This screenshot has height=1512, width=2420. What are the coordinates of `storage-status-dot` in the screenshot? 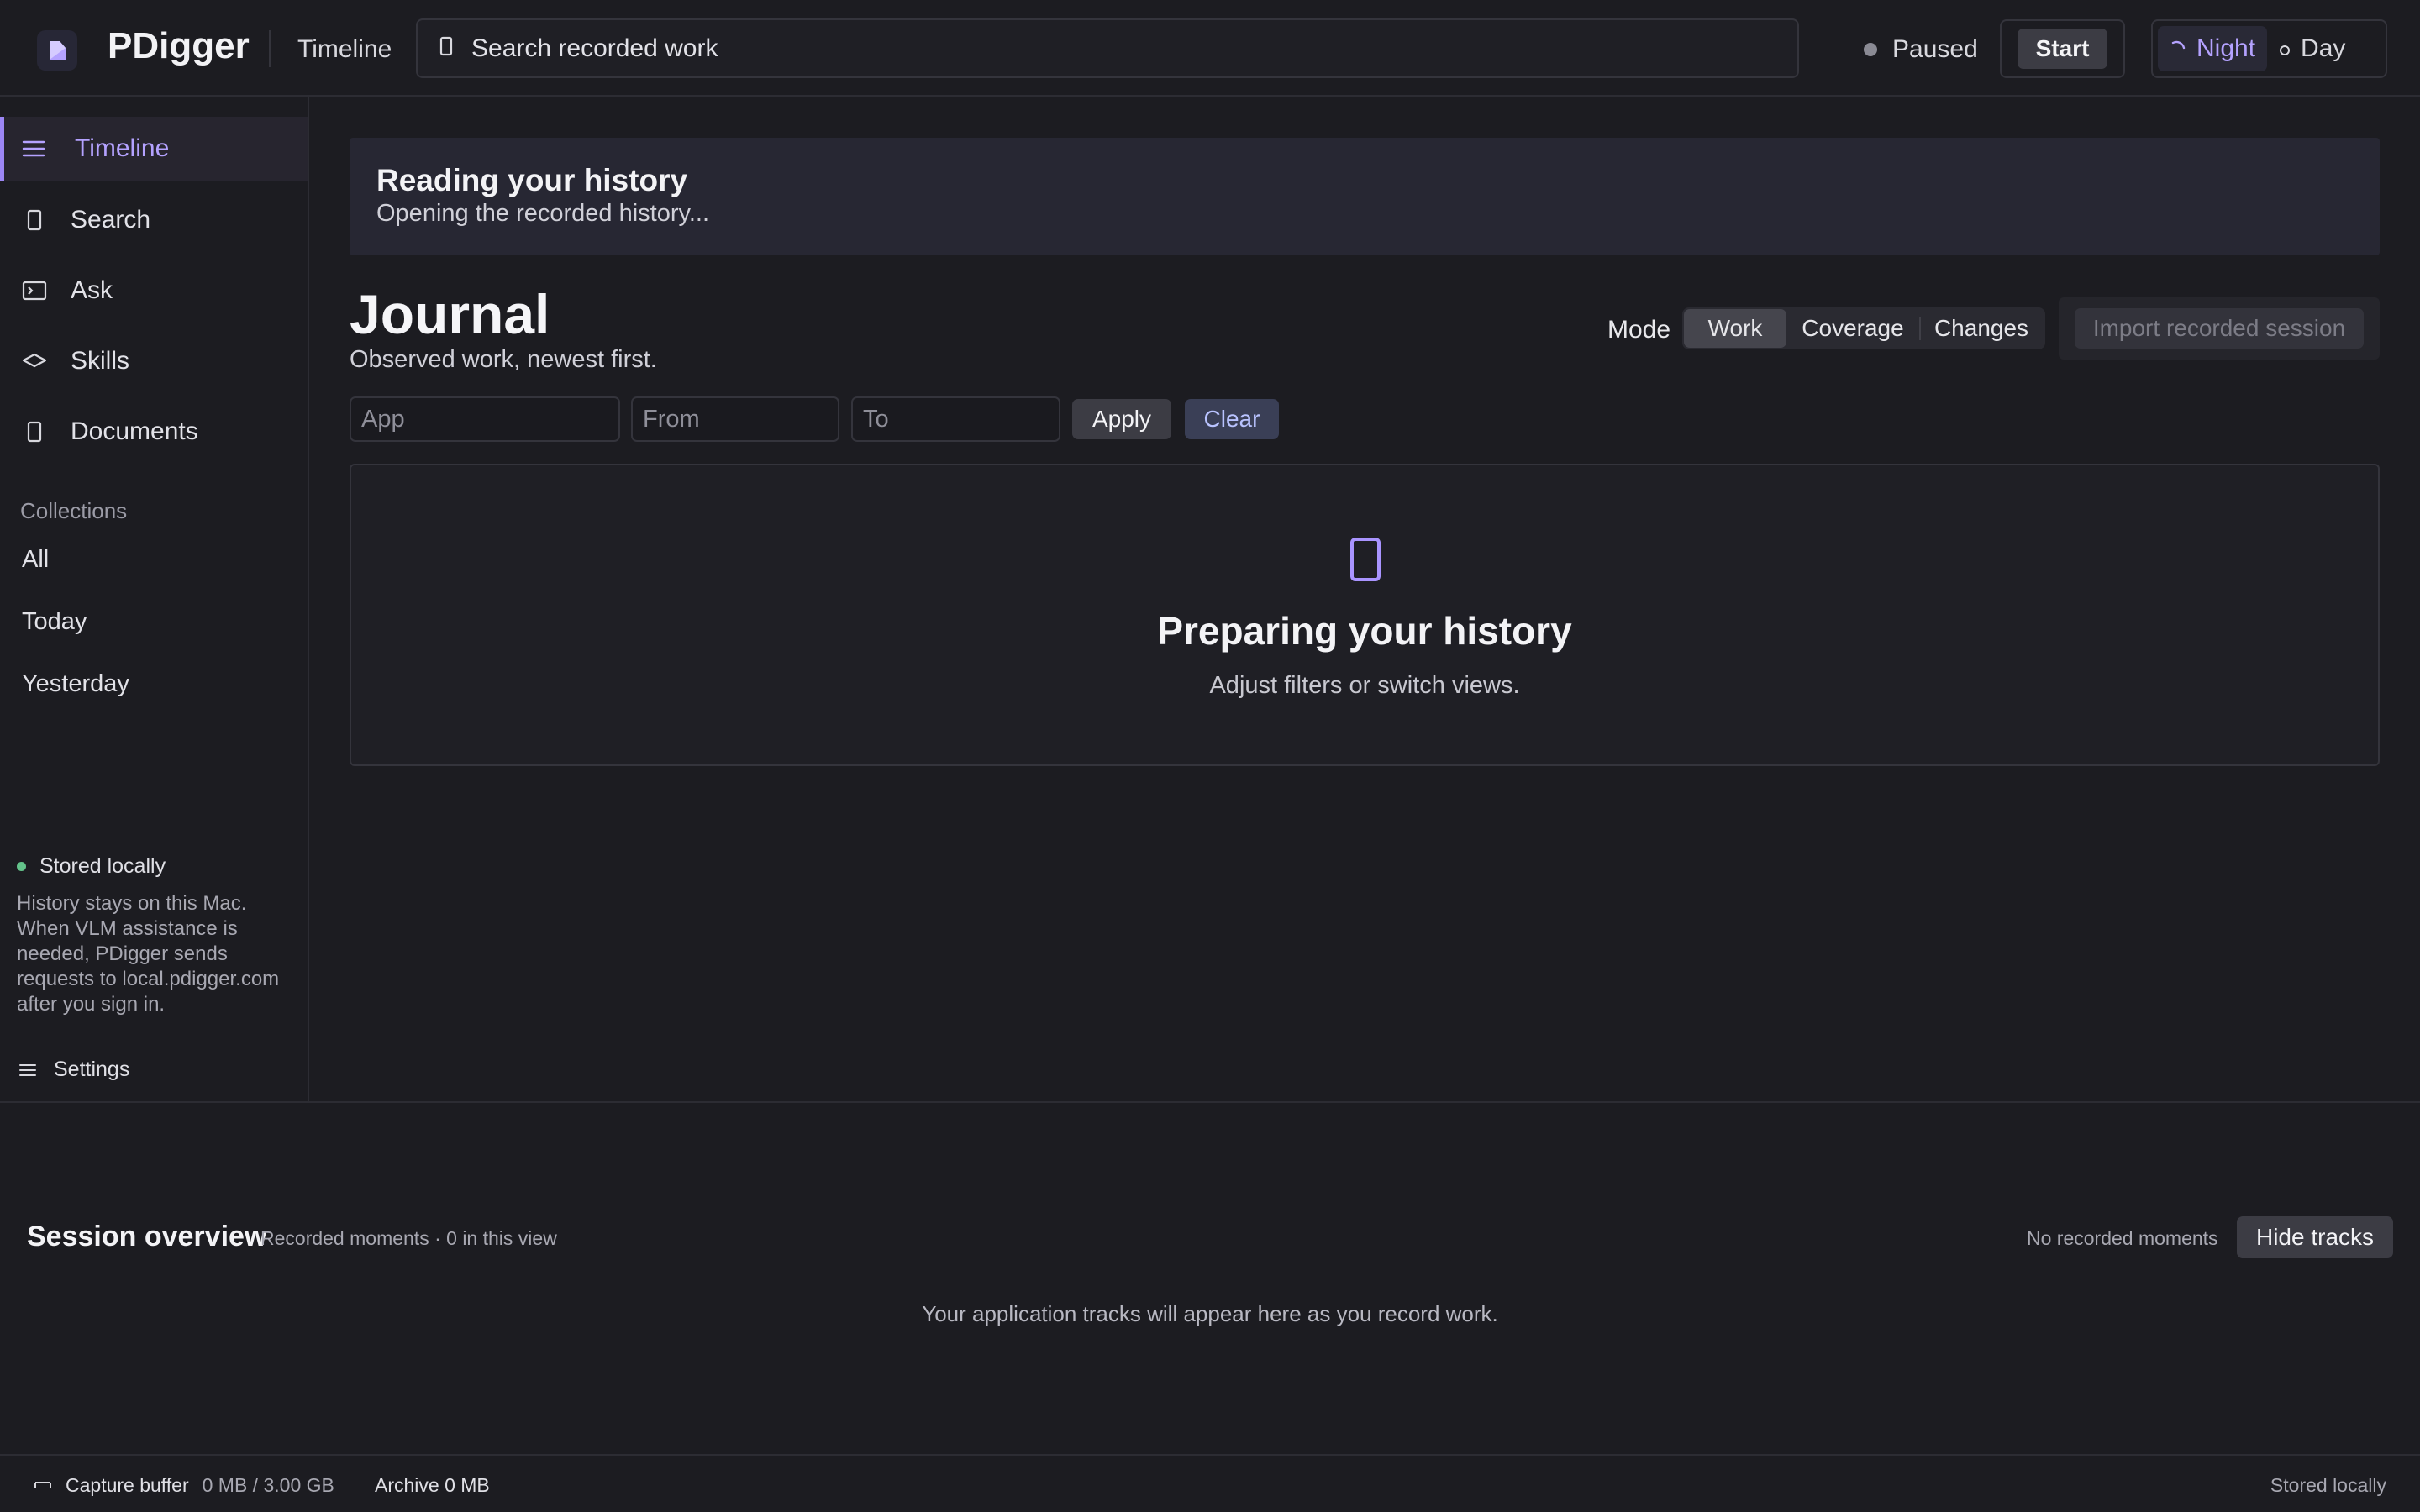 It's located at (22, 866).